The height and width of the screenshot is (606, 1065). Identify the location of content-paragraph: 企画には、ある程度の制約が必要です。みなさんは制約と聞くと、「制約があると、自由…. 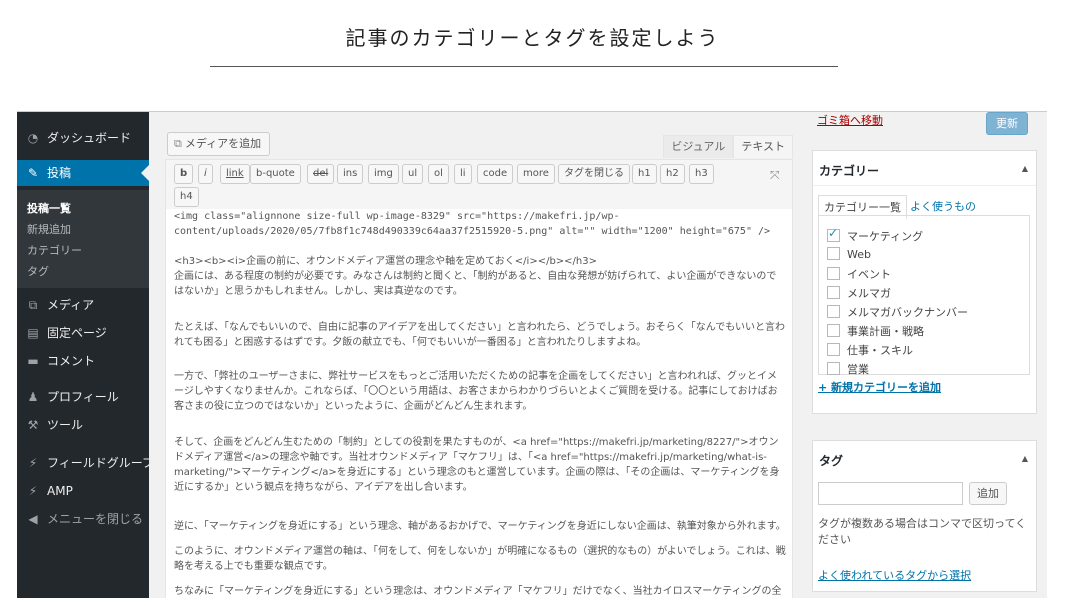
(475, 284).